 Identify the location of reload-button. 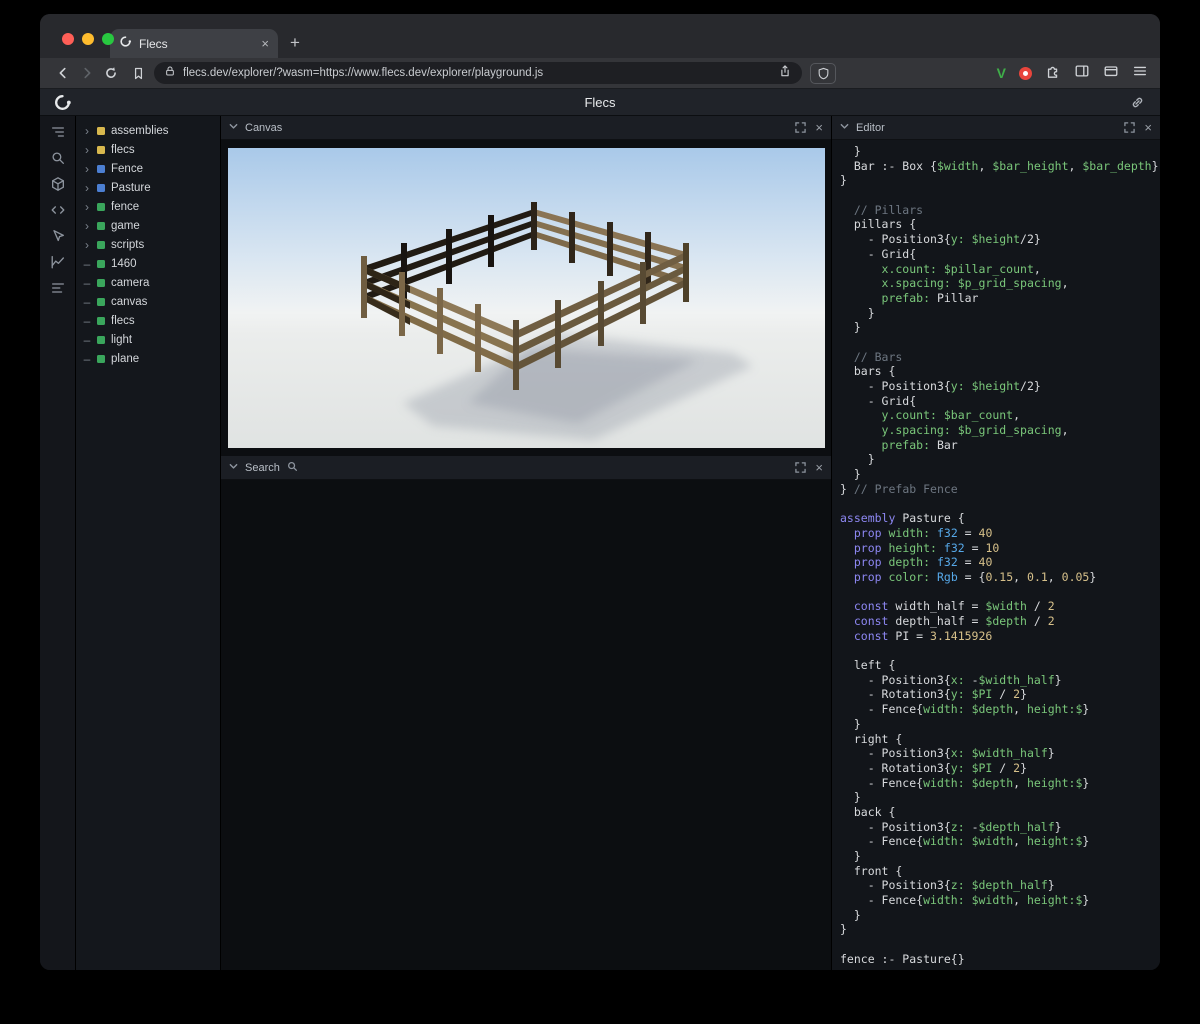
(111, 73).